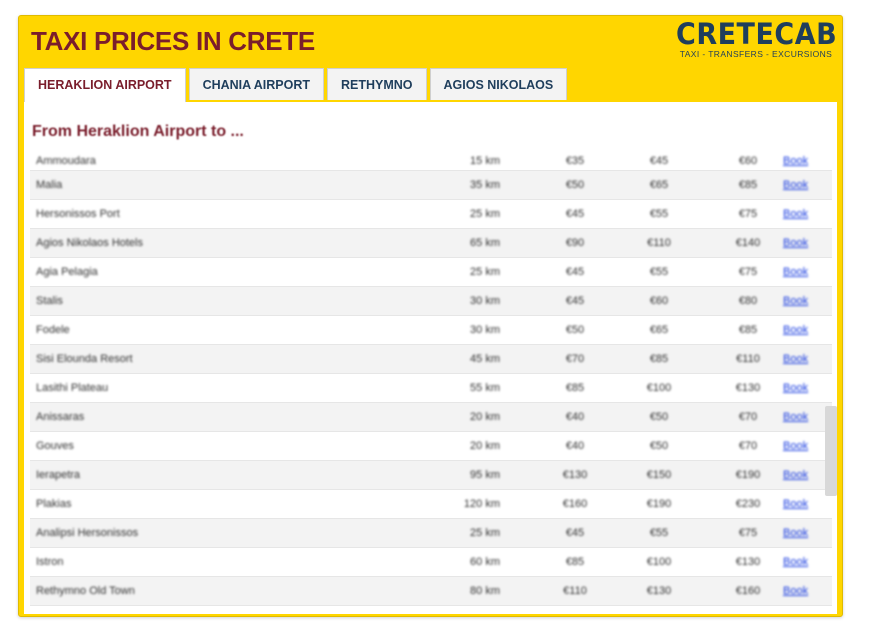 The image size is (869, 636). I want to click on destination-cell: Ierapetra, so click(58, 475).